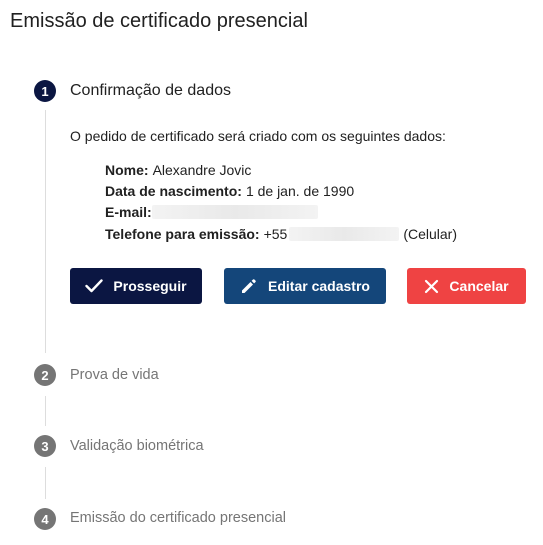 The height and width of the screenshot is (545, 543). What do you see at coordinates (319, 286) in the screenshot?
I see `edit-label: Editar cadastro` at bounding box center [319, 286].